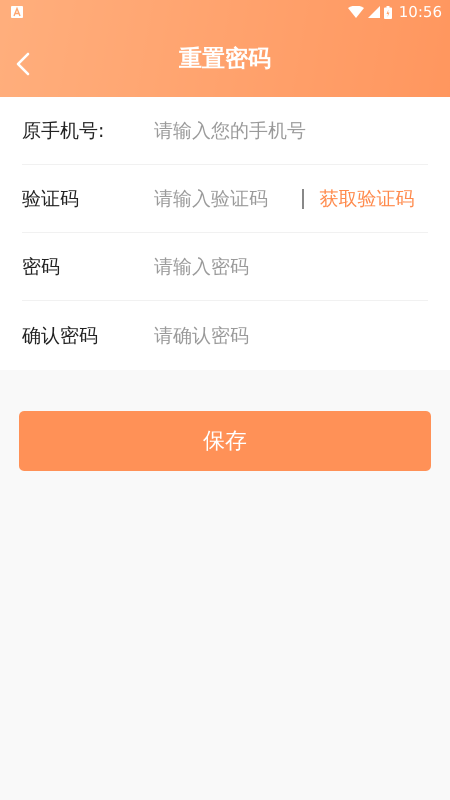 This screenshot has width=450, height=800. Describe the element at coordinates (64, 131) in the screenshot. I see `field-label: 原手机号:` at that location.